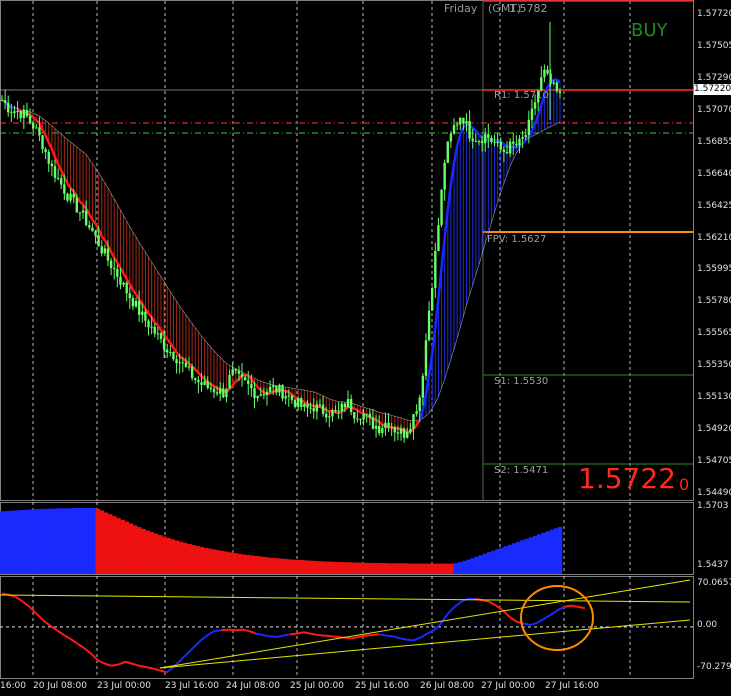 This screenshot has height=696, width=731. What do you see at coordinates (557, 618) in the screenshot?
I see `highlight-circle` at bounding box center [557, 618].